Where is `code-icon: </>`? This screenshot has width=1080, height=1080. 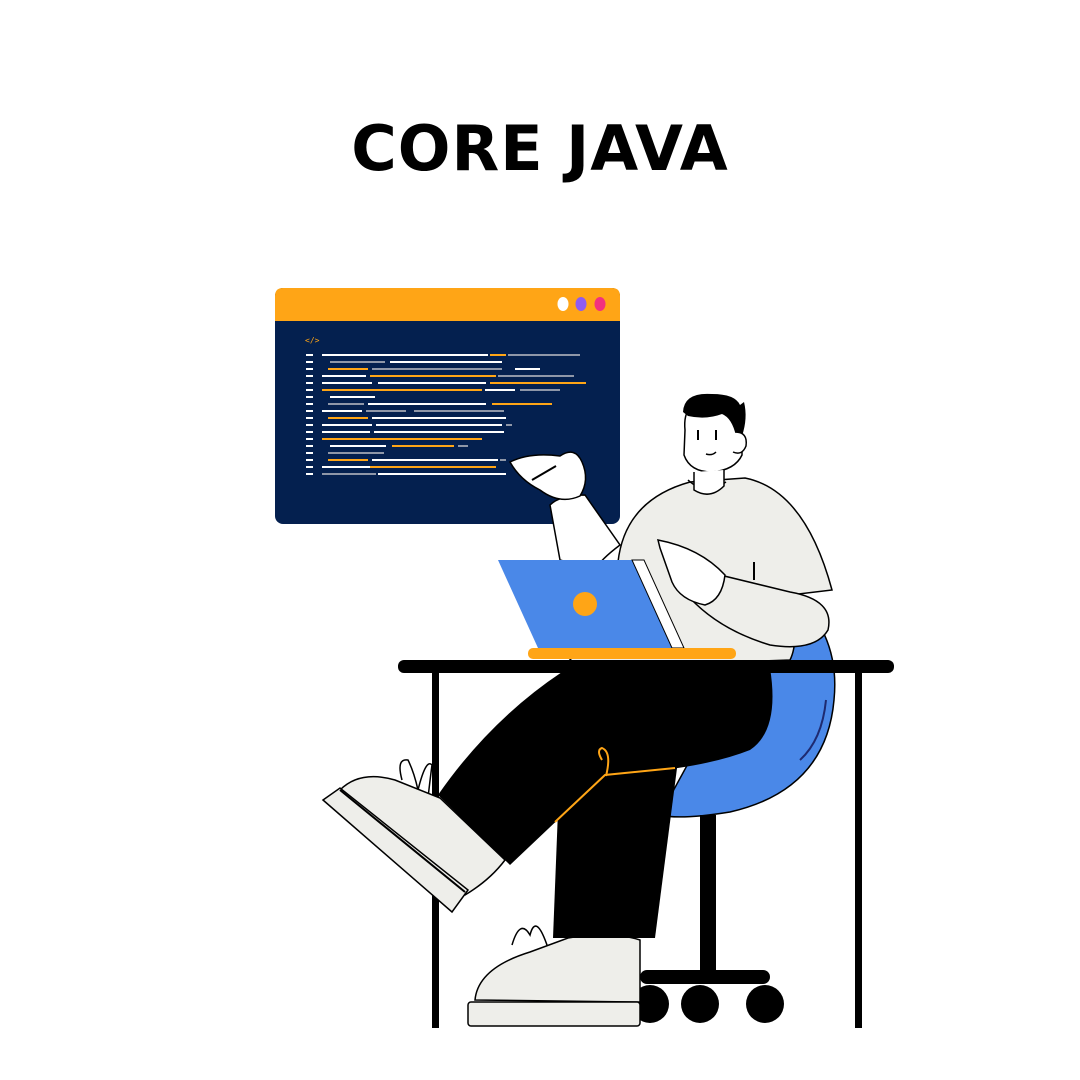 code-icon: </> is located at coordinates (312, 340).